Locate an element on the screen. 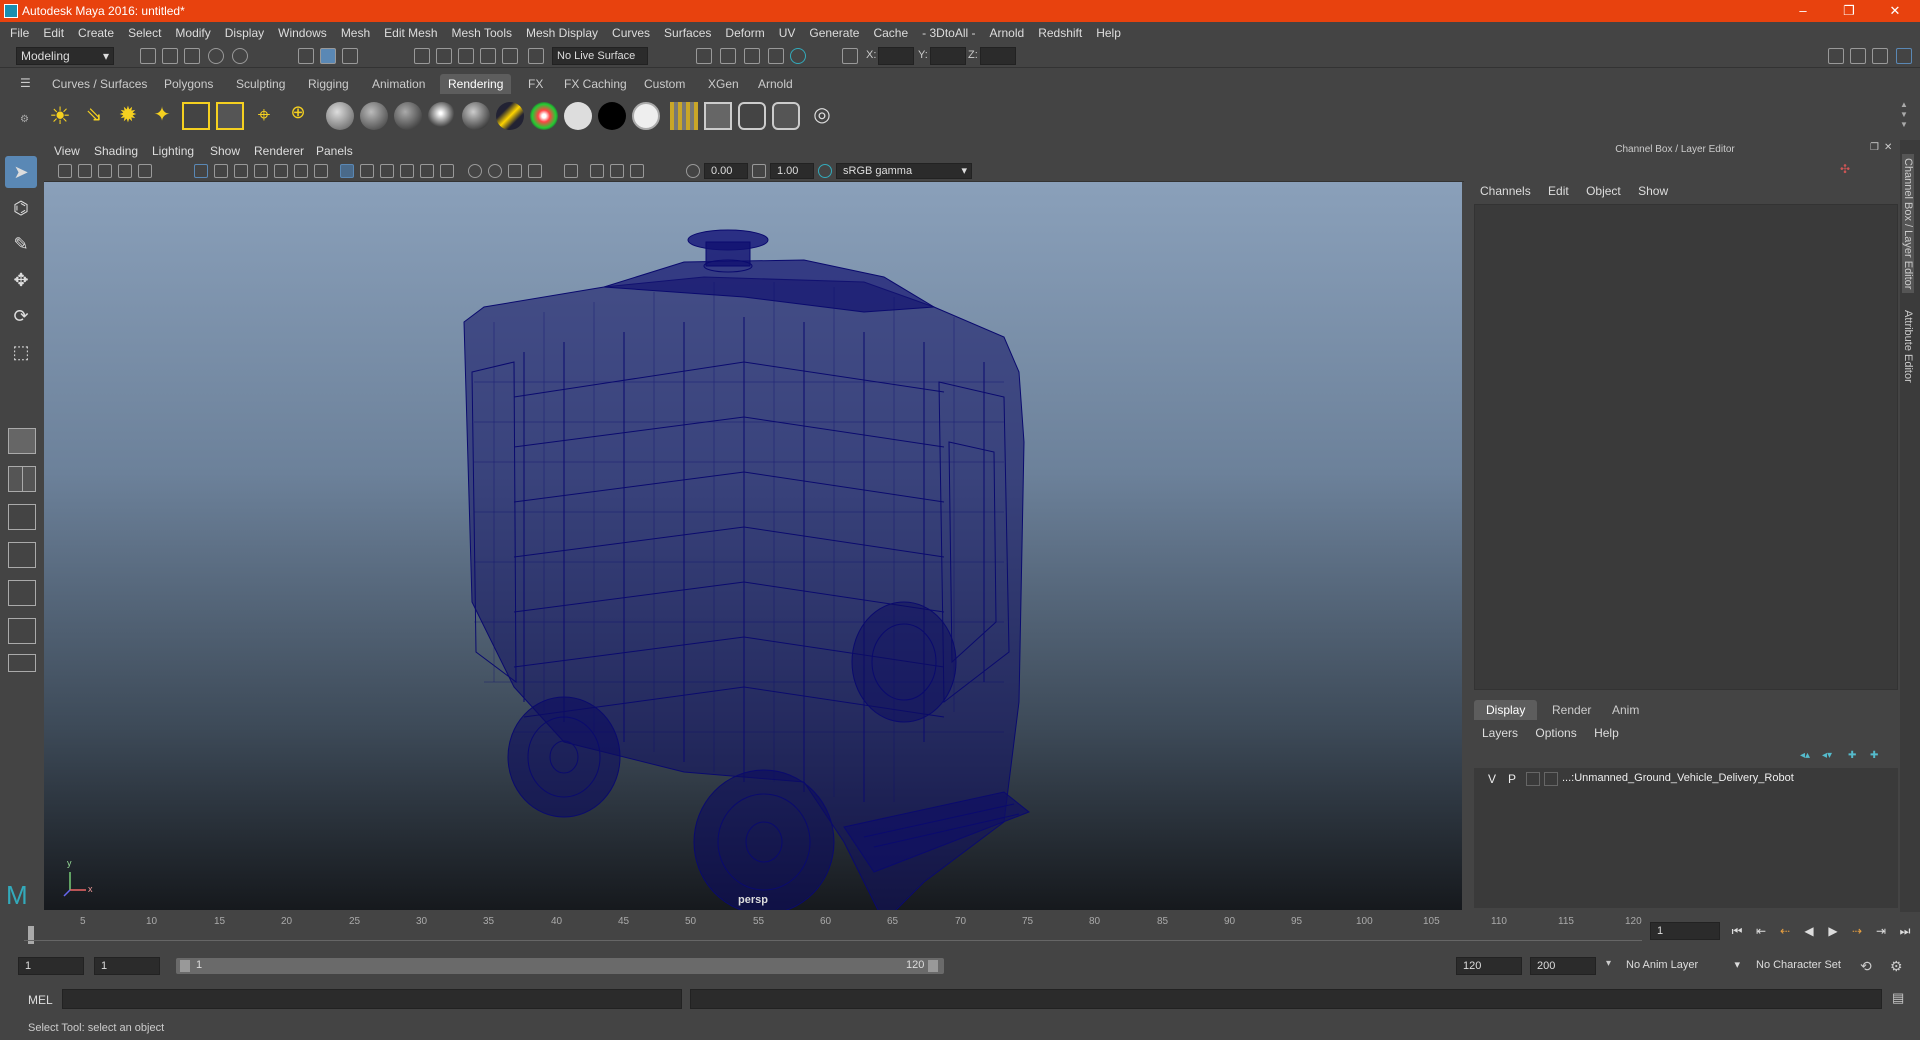  viewport-menu-lighting: Lighting is located at coordinates (173, 151).